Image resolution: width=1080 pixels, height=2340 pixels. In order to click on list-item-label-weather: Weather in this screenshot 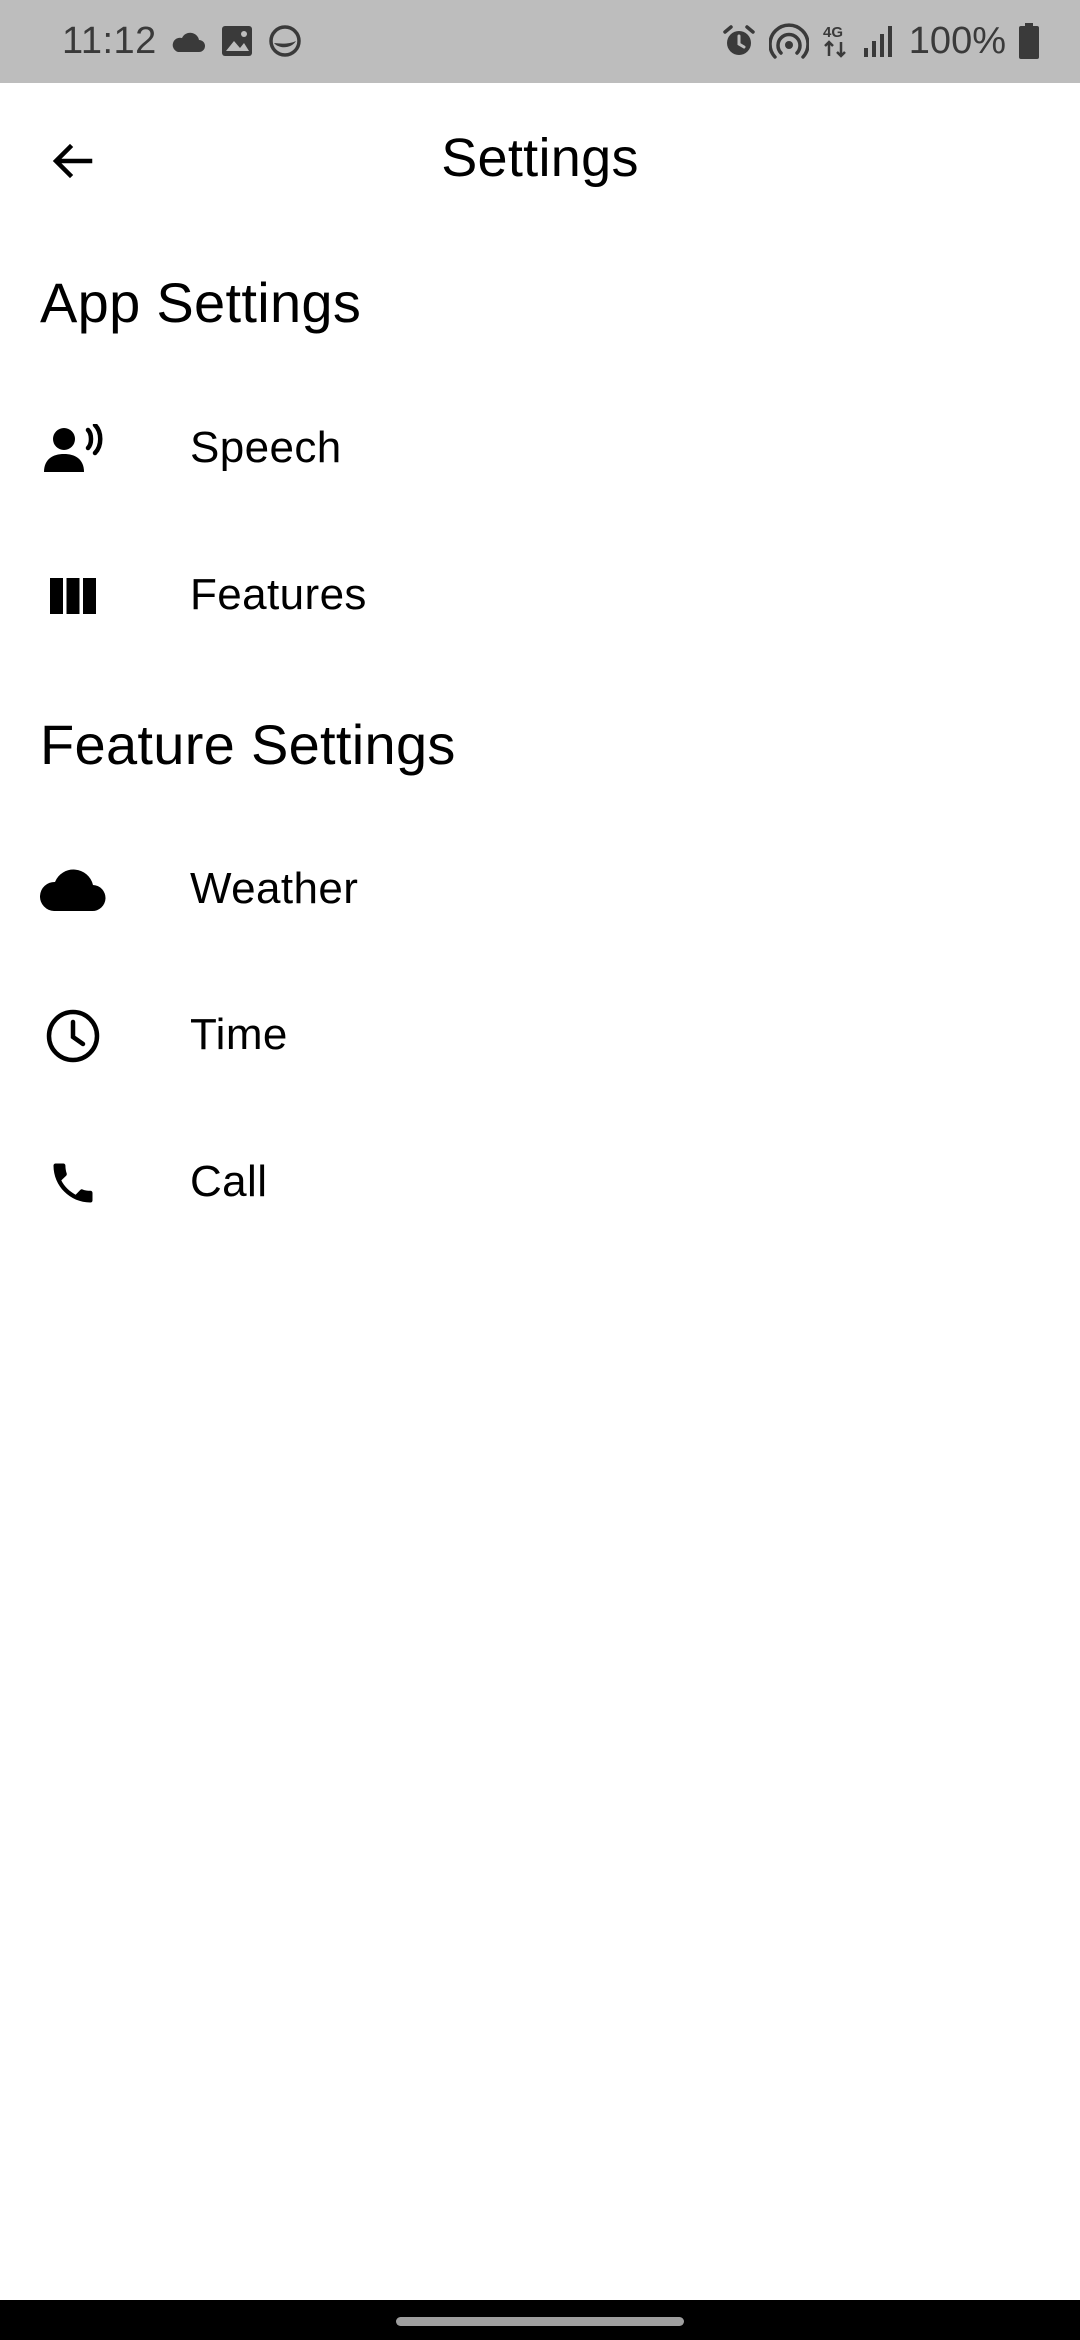, I will do `click(274, 888)`.